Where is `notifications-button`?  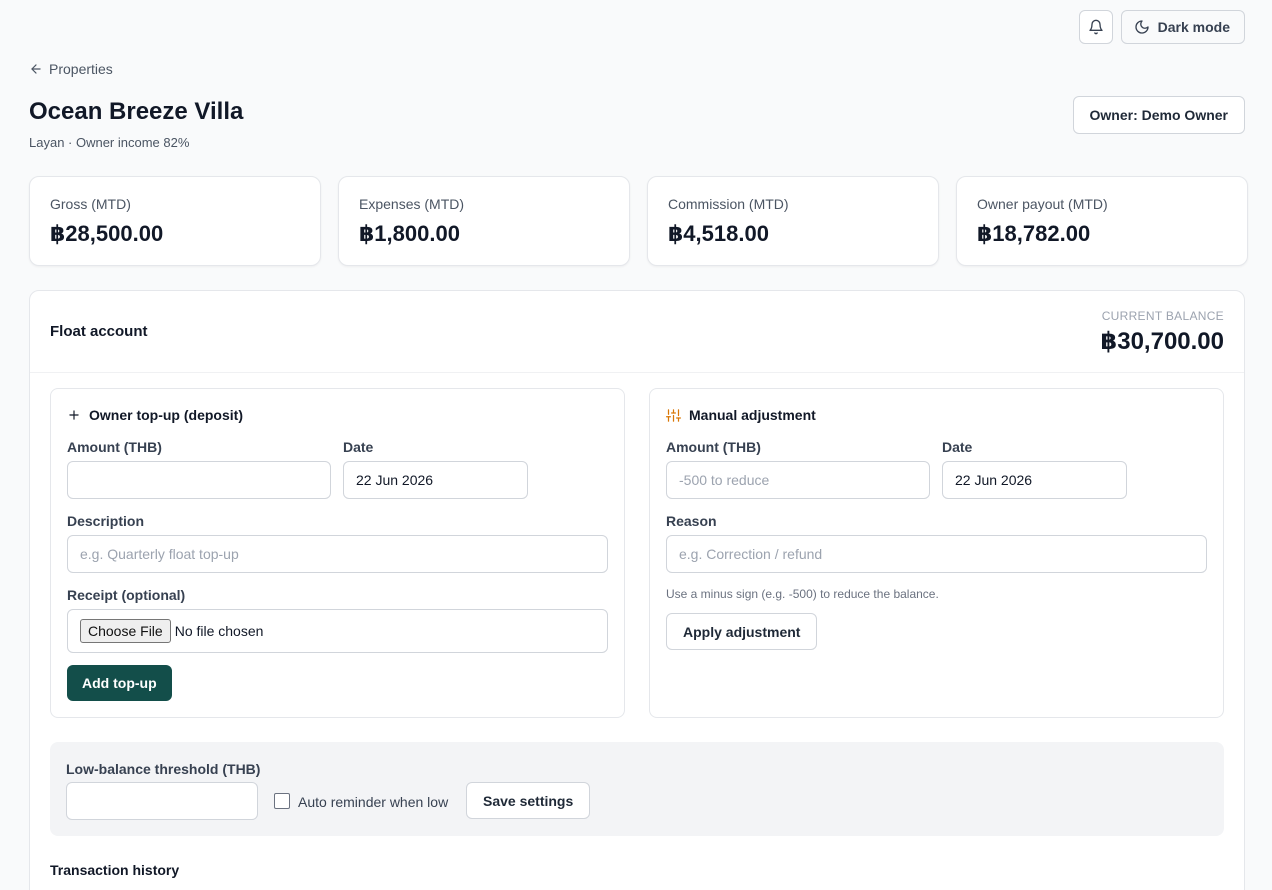 notifications-button is located at coordinates (1095, 27).